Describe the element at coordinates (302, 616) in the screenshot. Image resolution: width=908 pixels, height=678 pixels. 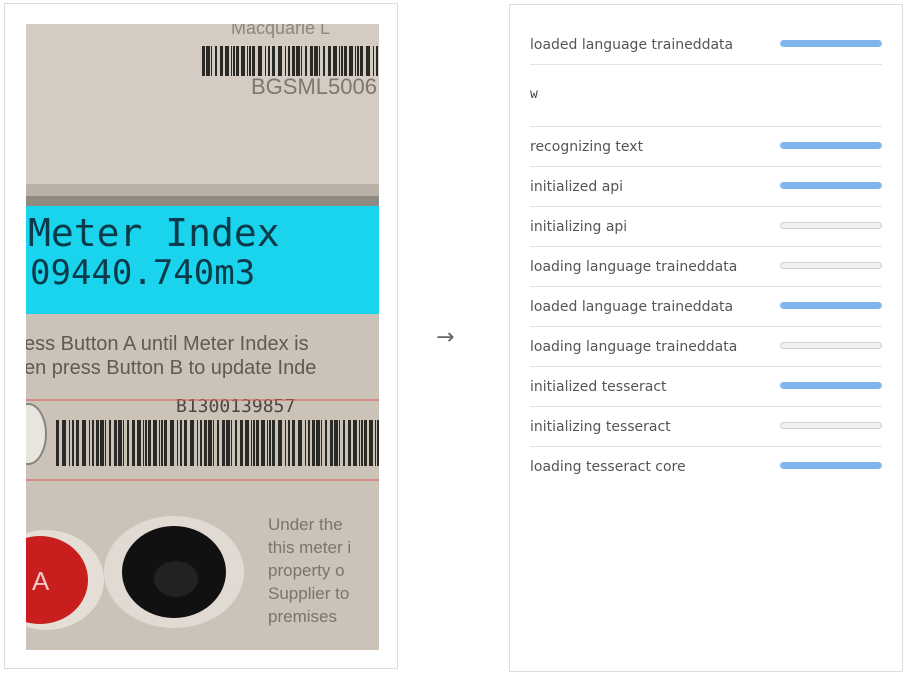
I see `notice-line: premises` at that location.